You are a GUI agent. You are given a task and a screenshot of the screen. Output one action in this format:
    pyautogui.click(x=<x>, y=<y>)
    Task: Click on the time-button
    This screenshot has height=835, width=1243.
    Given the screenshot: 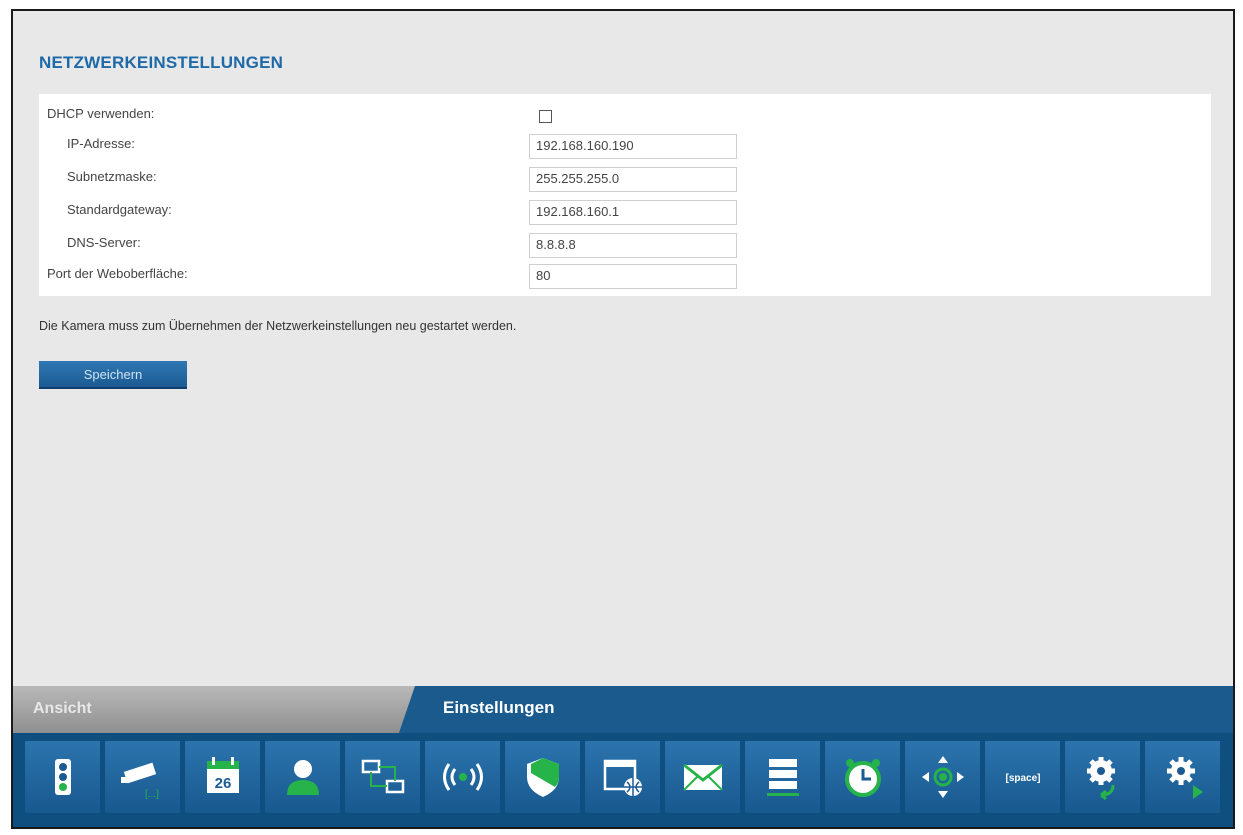 What is the action you would take?
    pyautogui.click(x=862, y=777)
    